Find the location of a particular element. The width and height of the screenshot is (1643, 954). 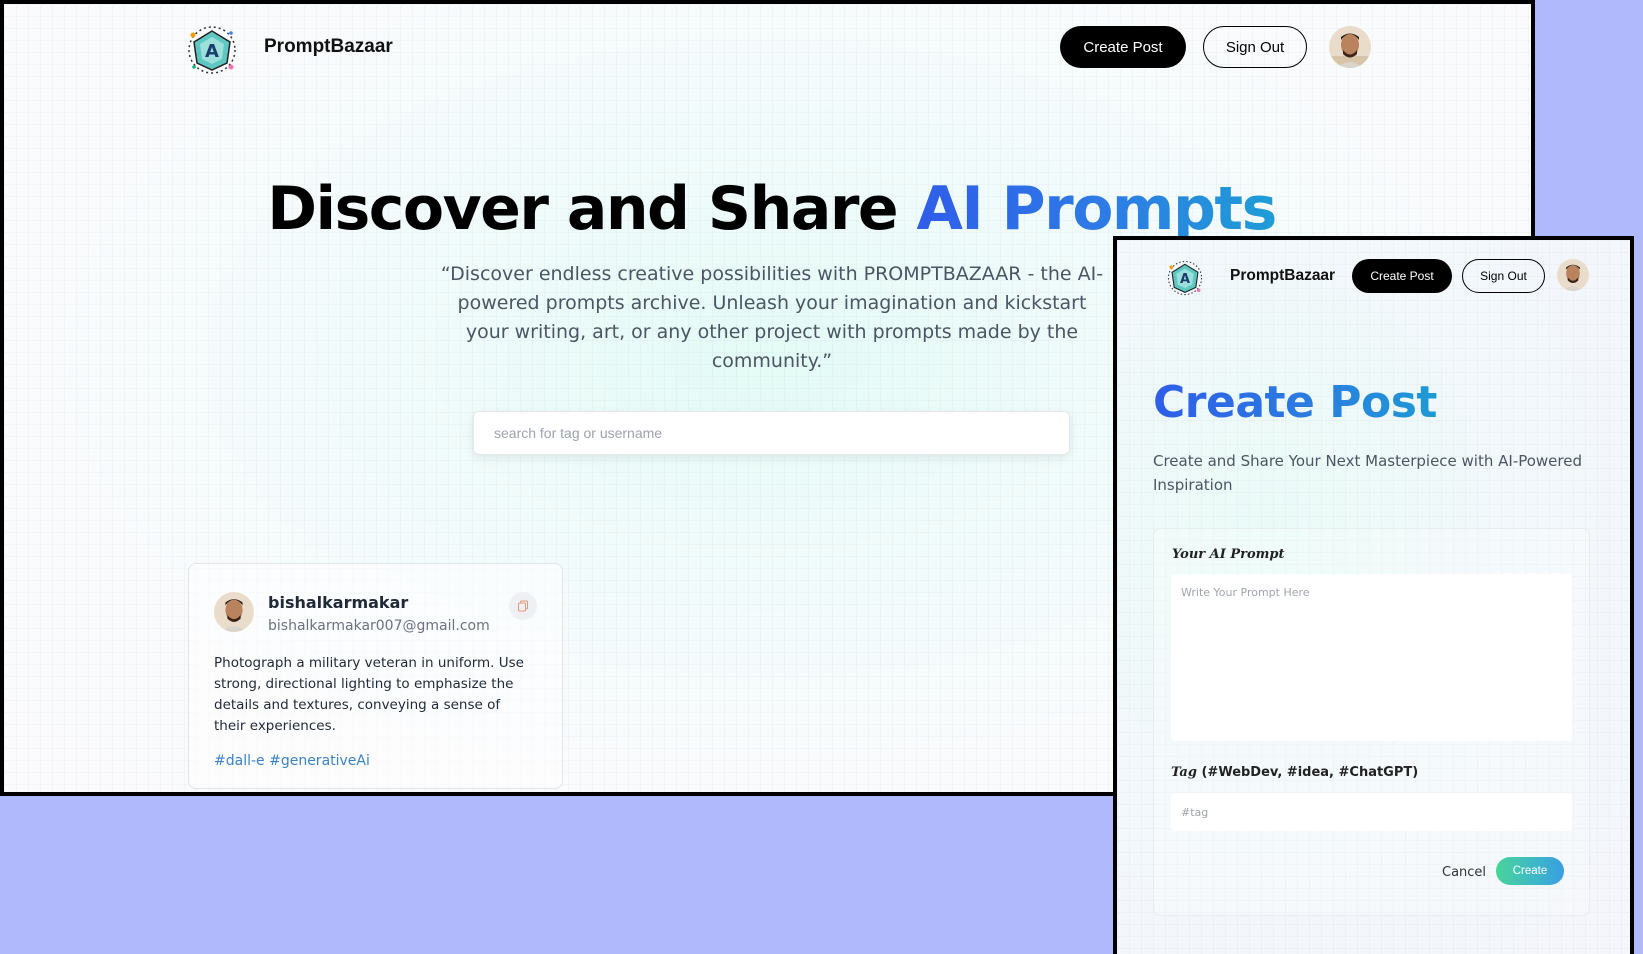

sign-out-button: Sign Out is located at coordinates (1255, 47).